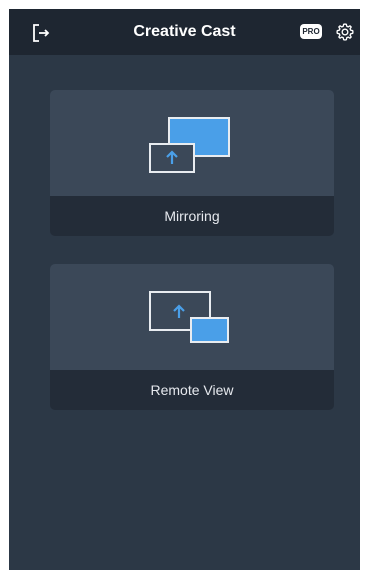  I want to click on top-bar: Creative Cast PRO, so click(184, 32).